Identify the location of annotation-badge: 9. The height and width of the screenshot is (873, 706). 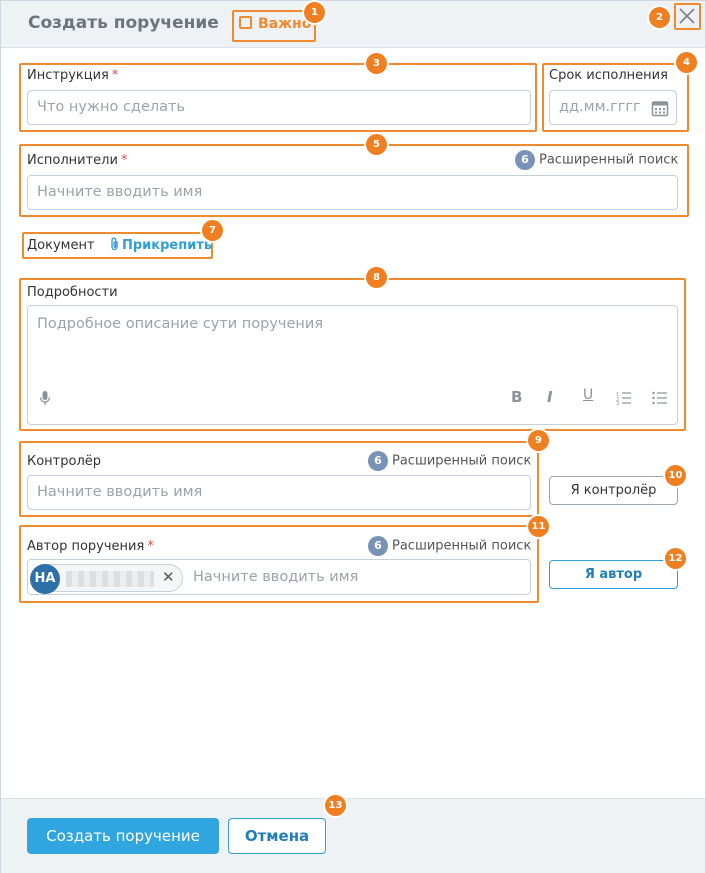
(538, 440).